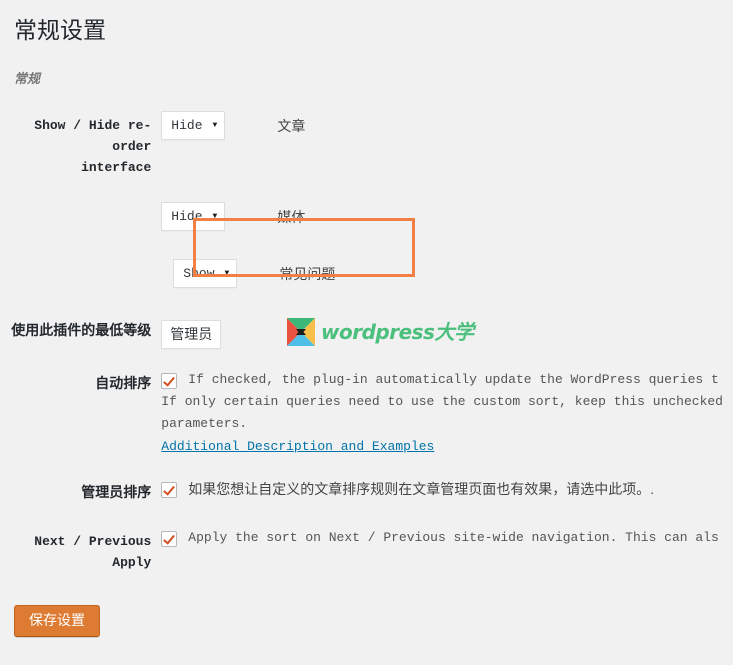  I want to click on row-label-next-prev: Next / Previous Apply, so click(93, 552).